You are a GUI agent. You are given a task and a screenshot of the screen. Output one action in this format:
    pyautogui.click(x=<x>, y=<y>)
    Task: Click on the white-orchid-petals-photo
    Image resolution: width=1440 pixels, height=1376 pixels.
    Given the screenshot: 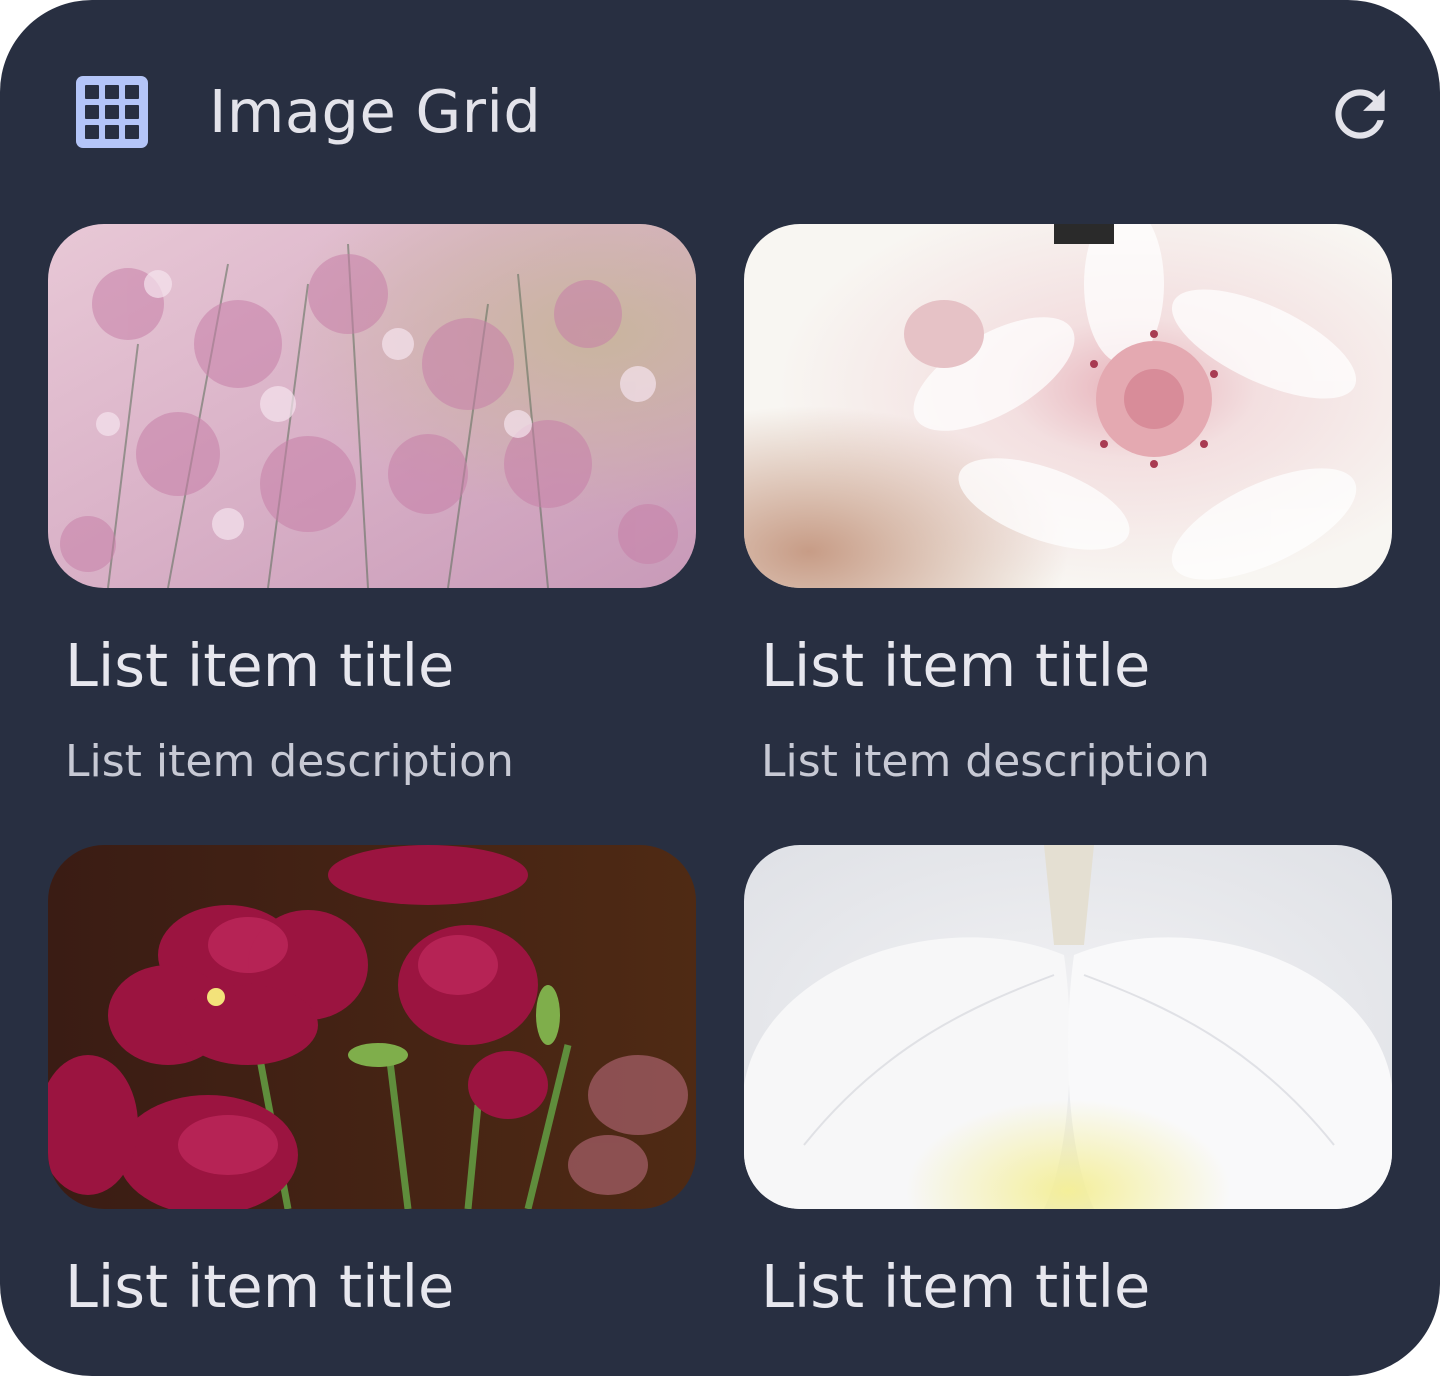 What is the action you would take?
    pyautogui.click(x=1068, y=1027)
    